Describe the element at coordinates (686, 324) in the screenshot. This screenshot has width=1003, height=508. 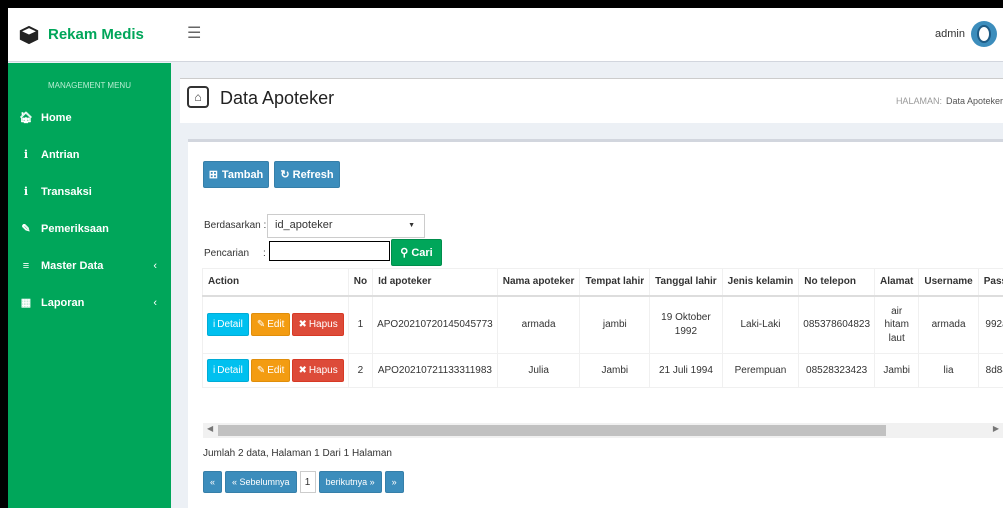
I see `cell-tanggal: 19 Oktober 1992` at that location.